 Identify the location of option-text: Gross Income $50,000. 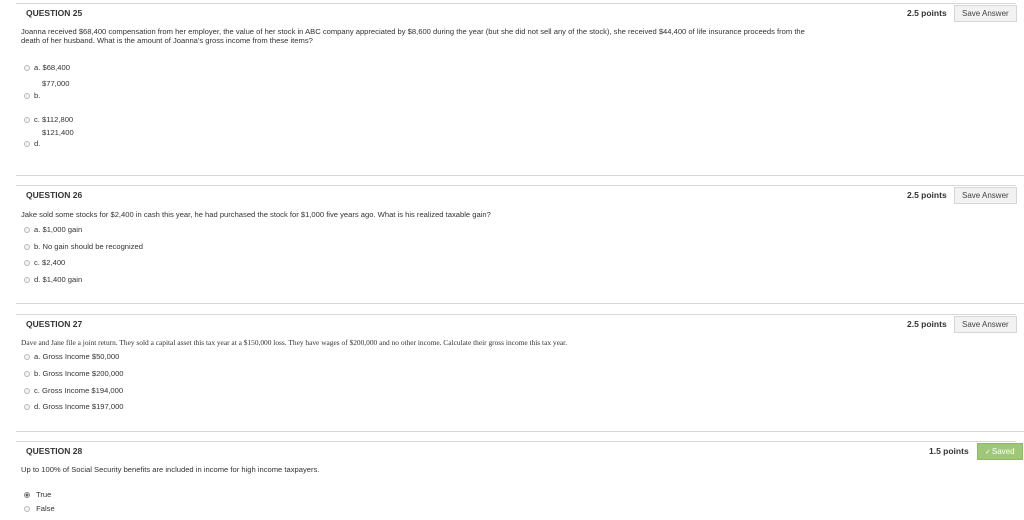
(81, 356).